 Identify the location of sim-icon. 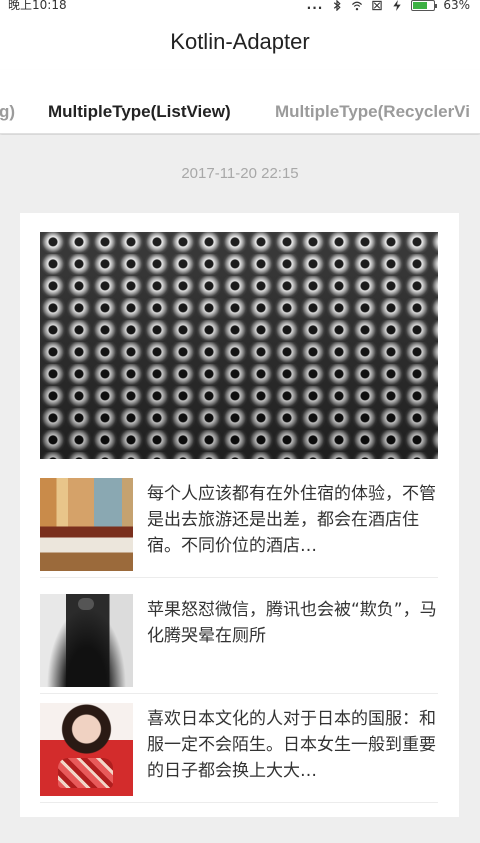
(377, 5).